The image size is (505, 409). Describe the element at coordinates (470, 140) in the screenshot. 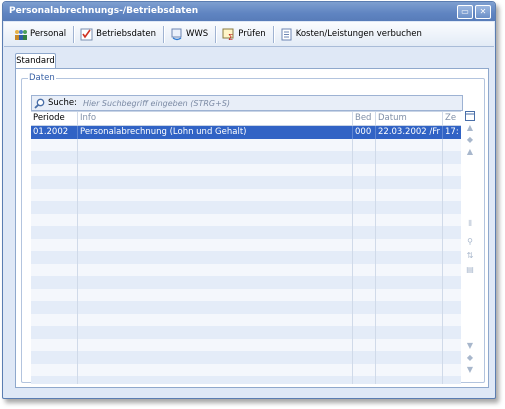

I see `move-up-fast-icon: ◆` at that location.